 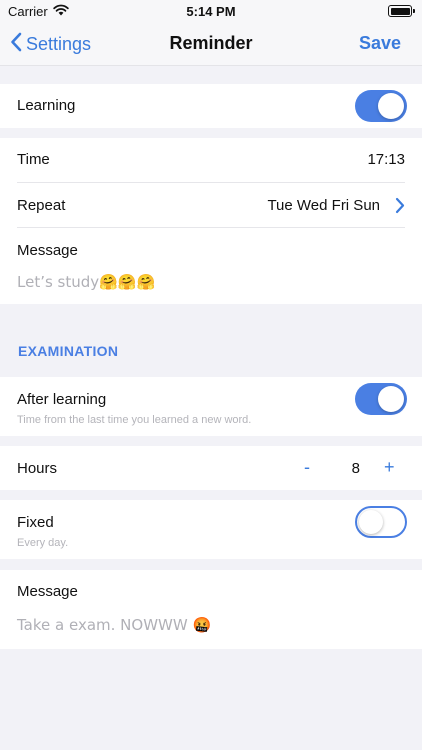 What do you see at coordinates (380, 43) in the screenshot?
I see `save-button: Save` at bounding box center [380, 43].